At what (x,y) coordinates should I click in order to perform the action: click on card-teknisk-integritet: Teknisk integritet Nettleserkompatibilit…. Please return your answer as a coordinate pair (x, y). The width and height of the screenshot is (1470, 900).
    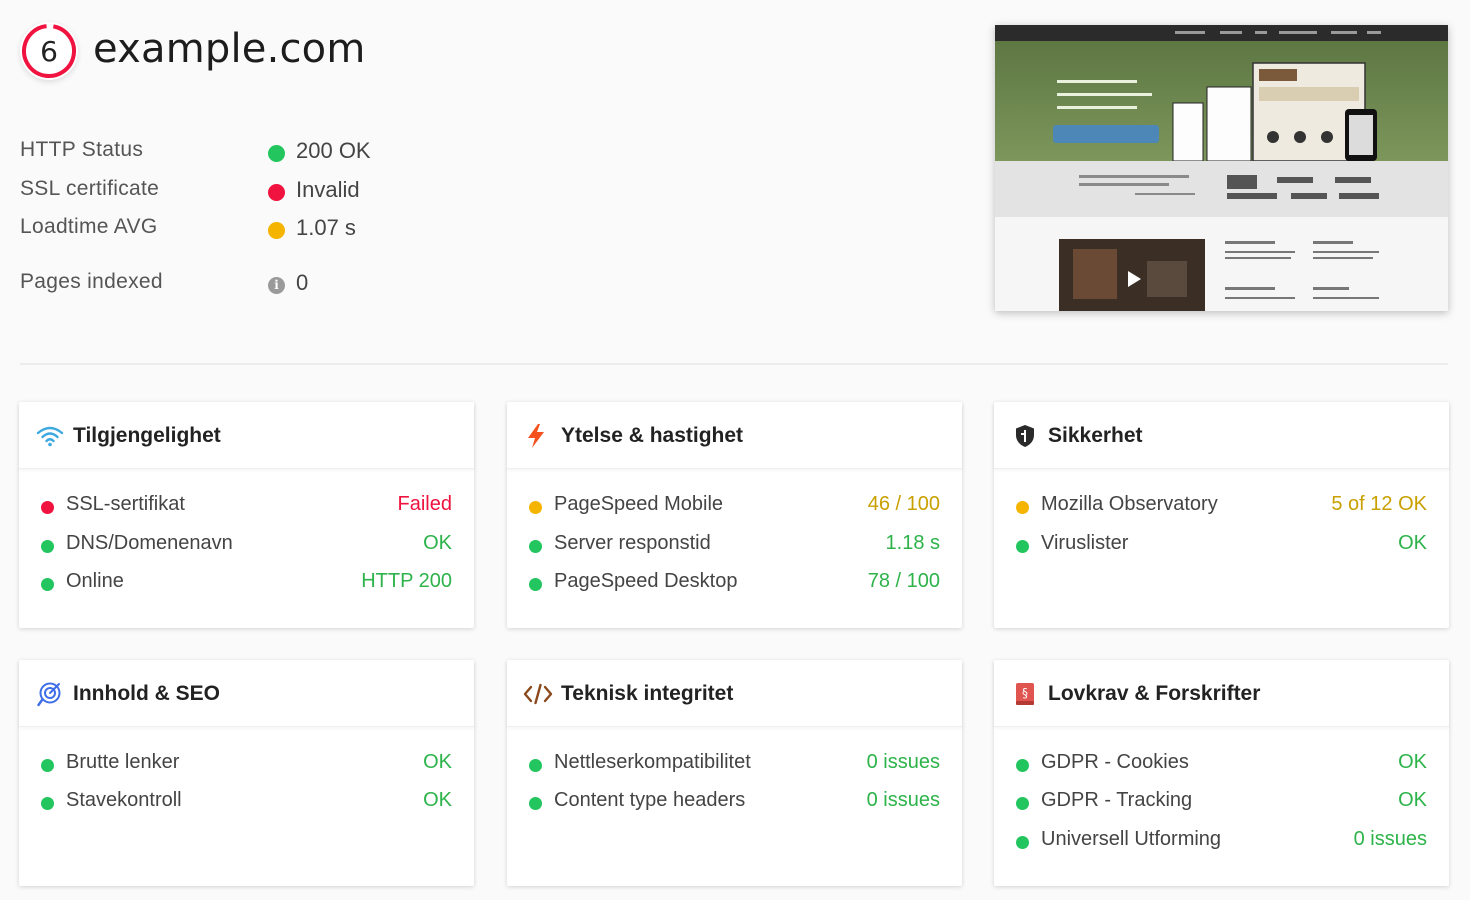
    Looking at the image, I should click on (734, 773).